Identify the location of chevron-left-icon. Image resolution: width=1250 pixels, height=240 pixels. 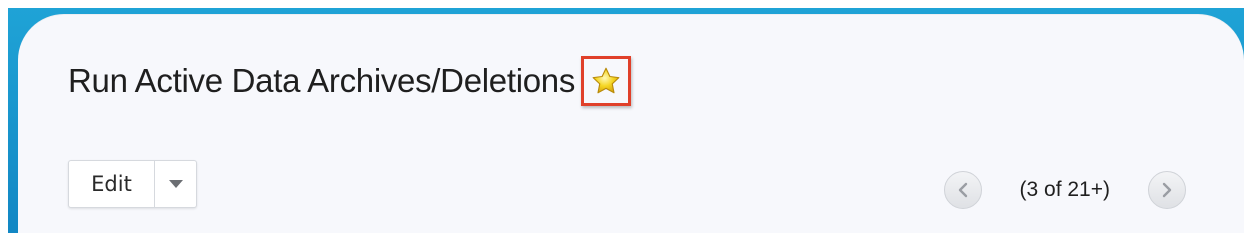
(962, 190).